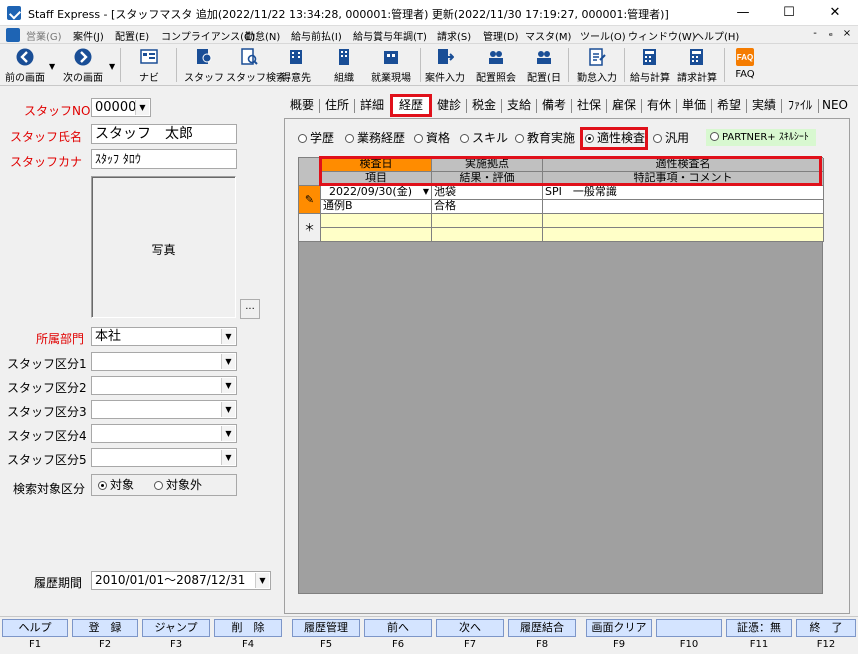 Image resolution: width=858 pixels, height=654 pixels. What do you see at coordinates (589, 105) in the screenshot?
I see `tab-shaho: 社保` at bounding box center [589, 105].